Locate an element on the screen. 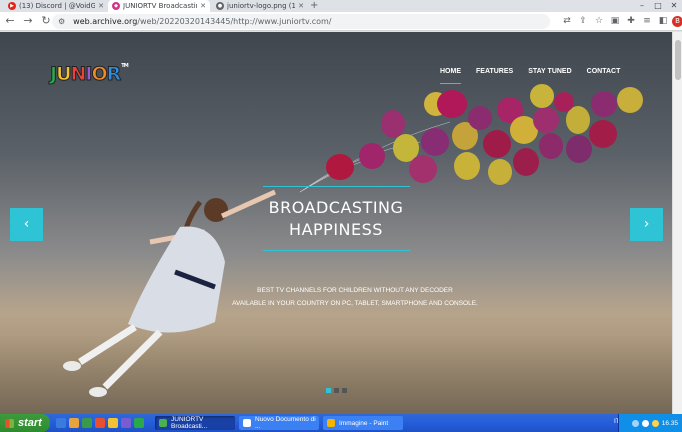 The image size is (682, 432). taskbar-item-paint: Immagine - Paint is located at coordinates (363, 423).